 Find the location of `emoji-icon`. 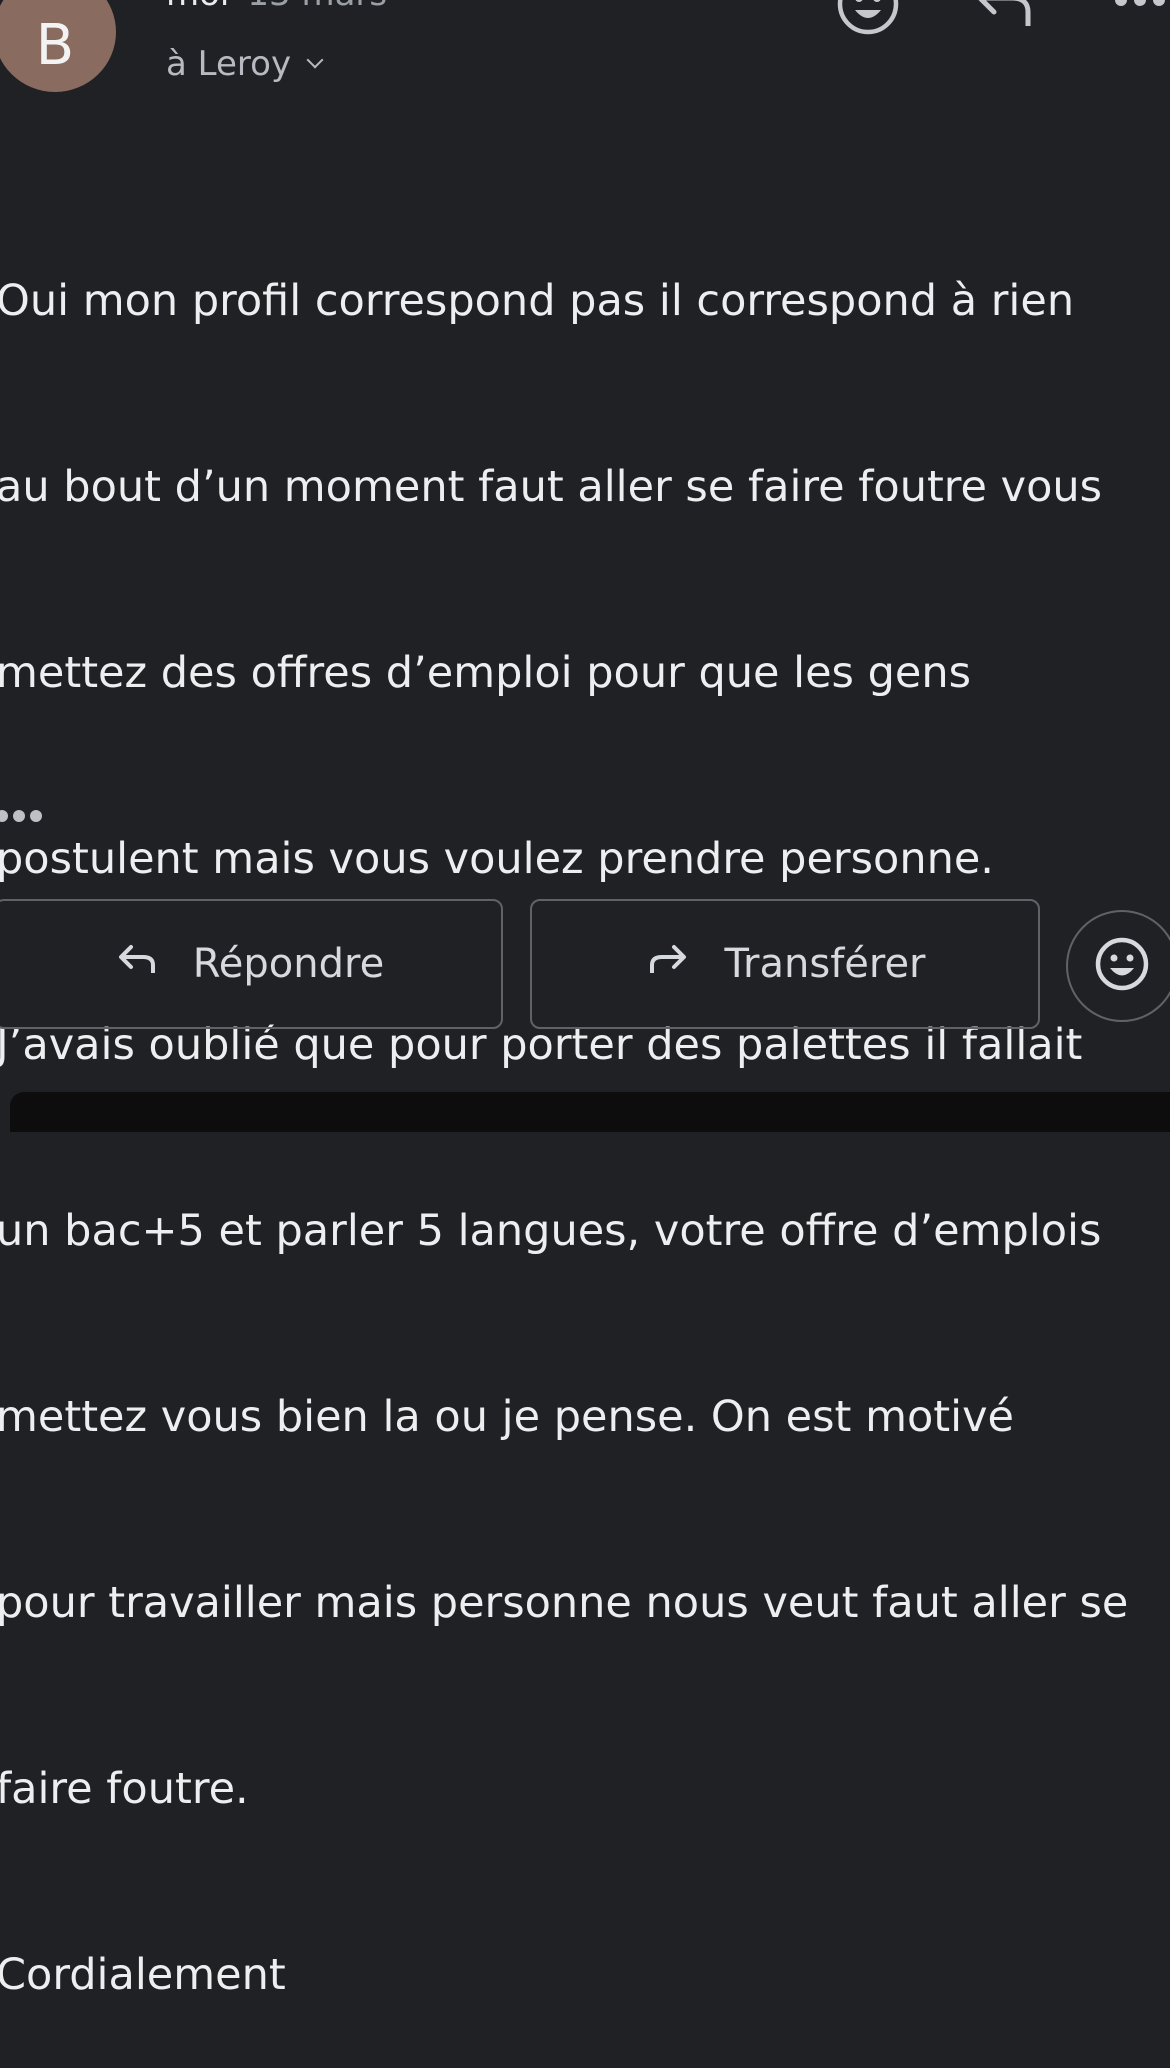

emoji-icon is located at coordinates (1122, 966).